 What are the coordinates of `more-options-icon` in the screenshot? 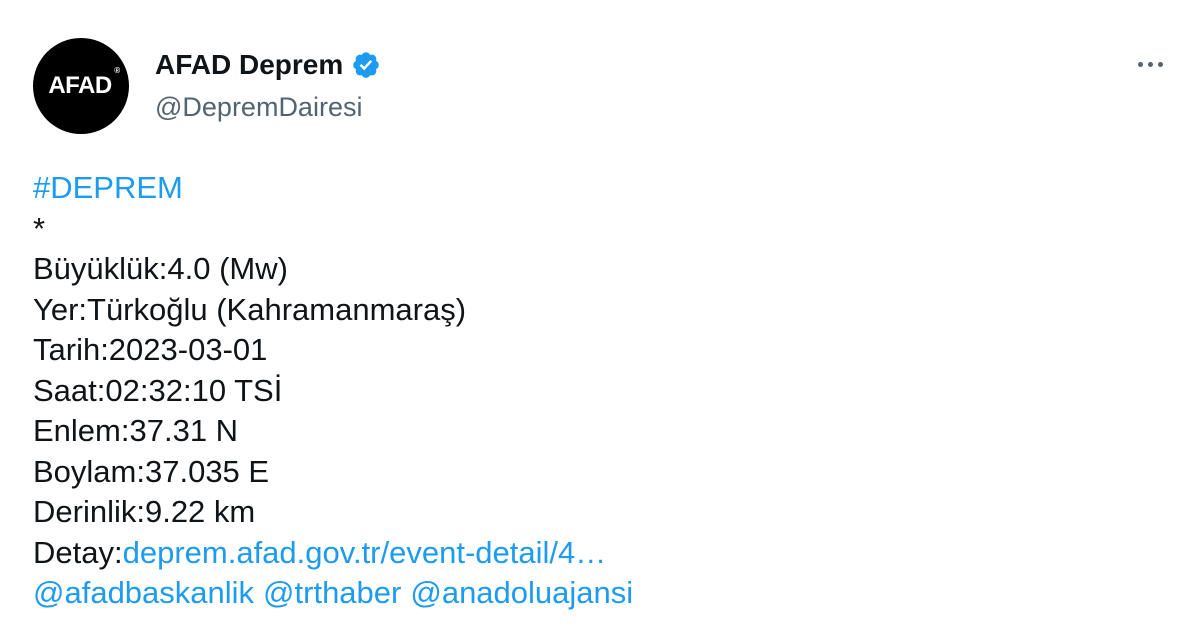 It's located at (1150, 64).